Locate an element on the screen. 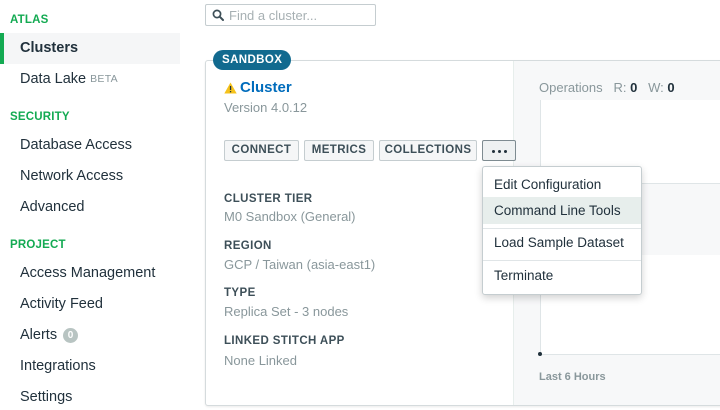  sidebar-item-label: Database Access is located at coordinates (76, 145).